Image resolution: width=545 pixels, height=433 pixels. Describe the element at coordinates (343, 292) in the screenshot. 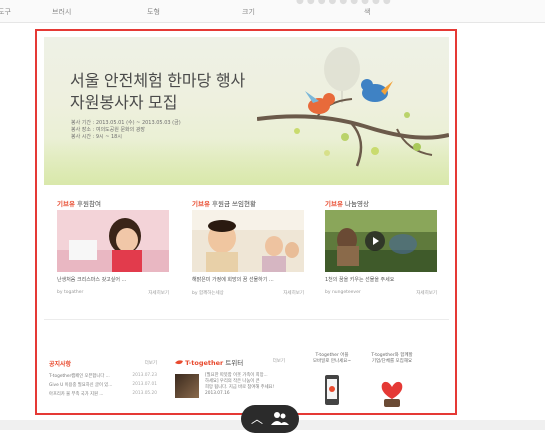

I see `card-author: by nungeteever` at that location.